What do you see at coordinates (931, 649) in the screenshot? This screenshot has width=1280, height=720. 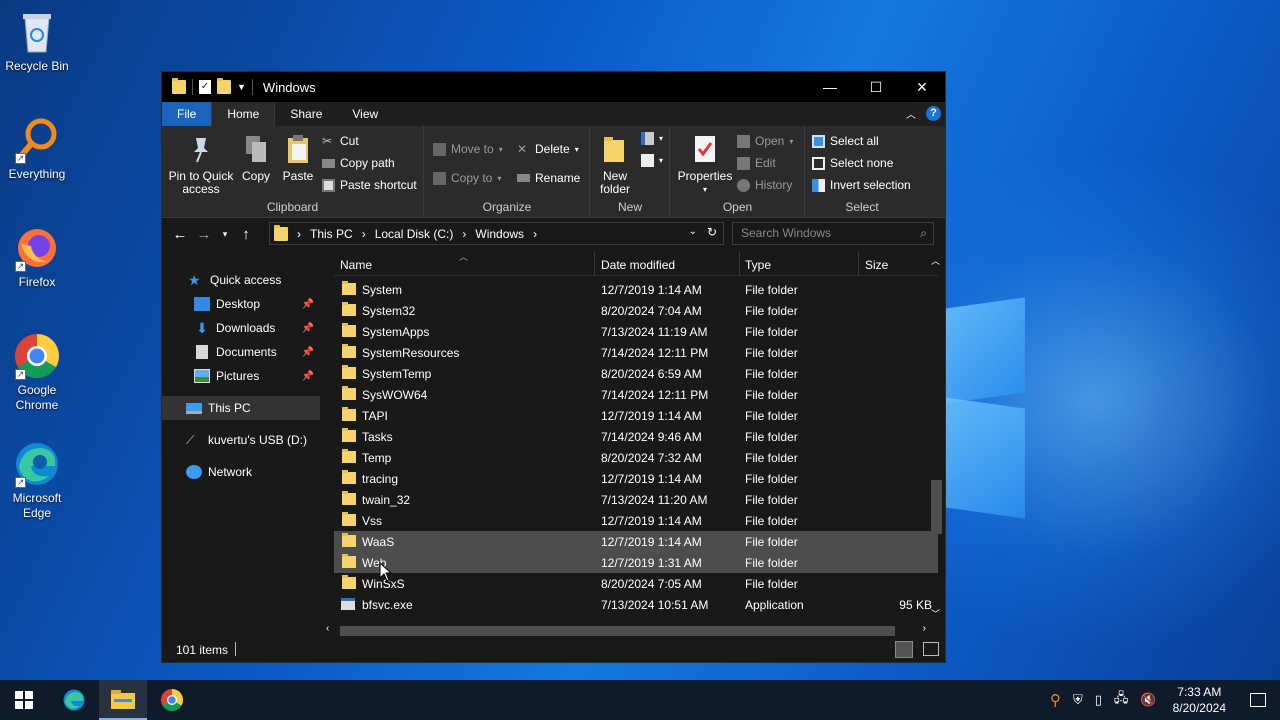 I see `large-icons-view-icon` at bounding box center [931, 649].